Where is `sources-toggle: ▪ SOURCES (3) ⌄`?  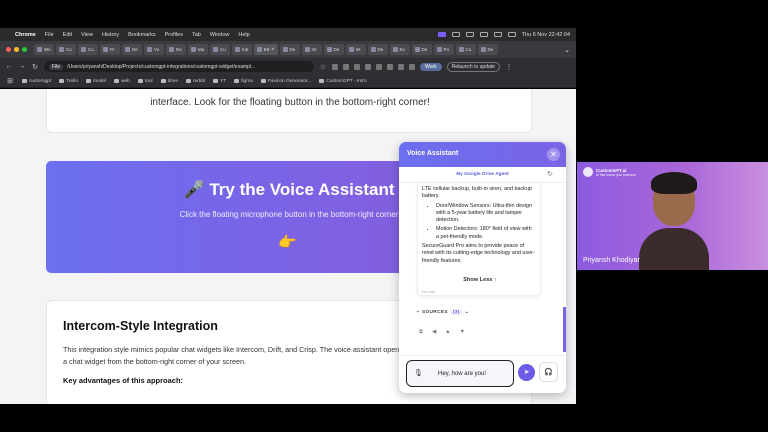
sources-toggle: ▪ SOURCES (3) ⌄ is located at coordinates (443, 312).